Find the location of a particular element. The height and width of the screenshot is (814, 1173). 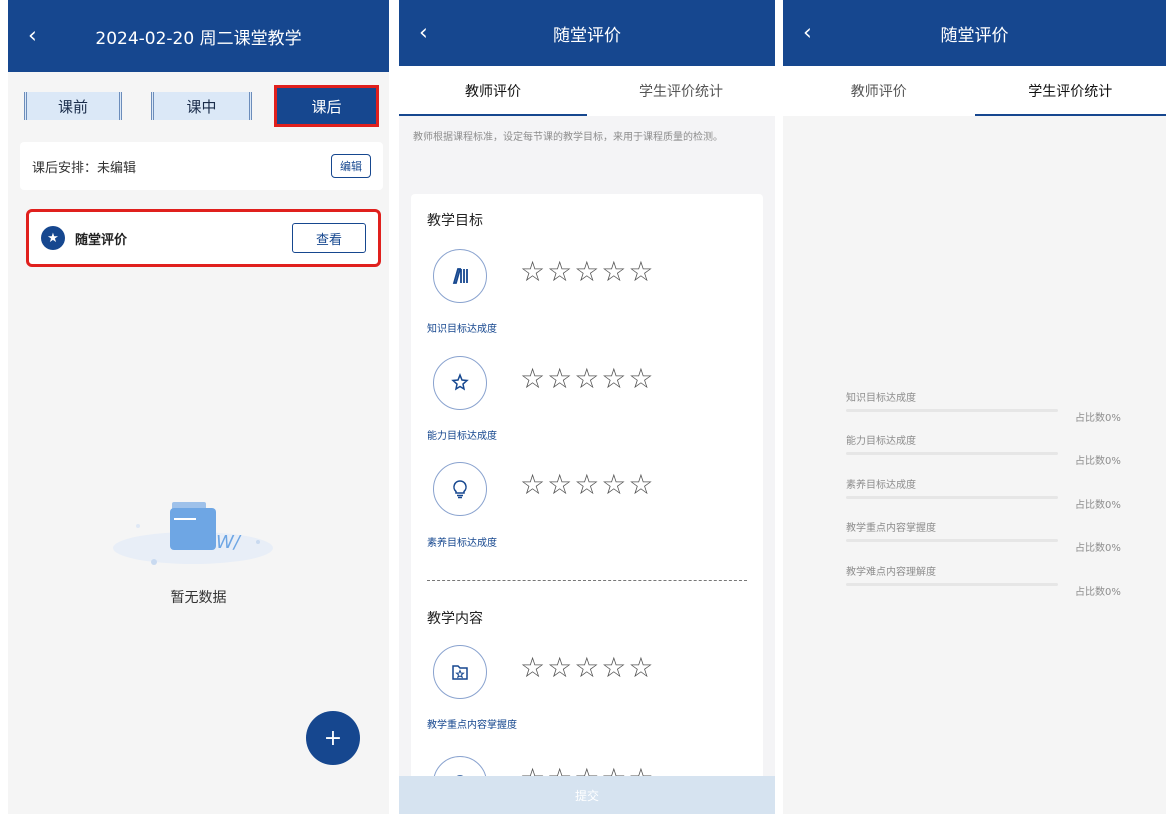

stat-row: 教学重点内容掌握度 占比数0% is located at coordinates (991, 539).